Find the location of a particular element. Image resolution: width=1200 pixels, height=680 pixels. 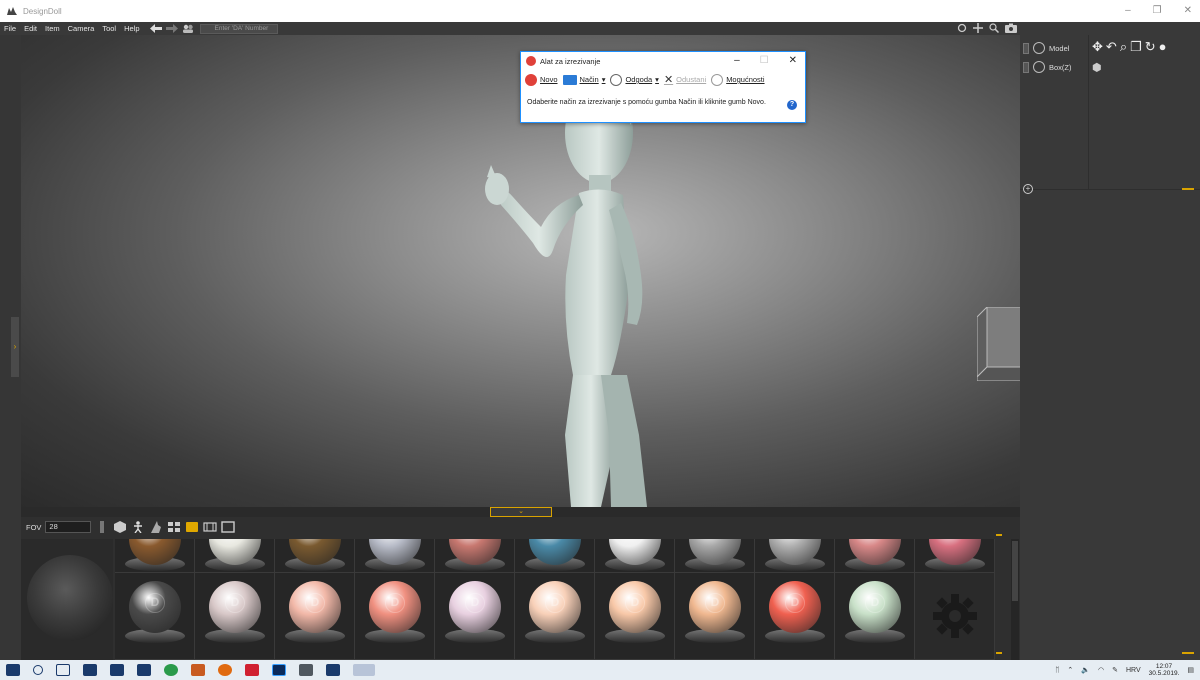

head-icon: ● is located at coordinates (1163, 47).